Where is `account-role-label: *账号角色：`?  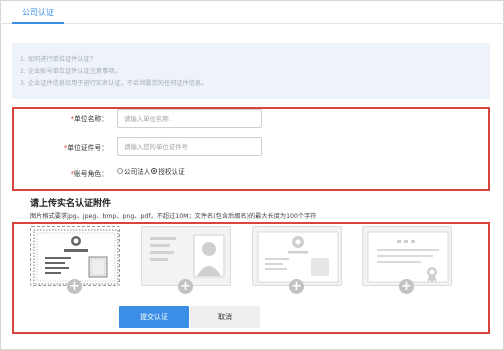
account-role-label: *账号角色： is located at coordinates (89, 174).